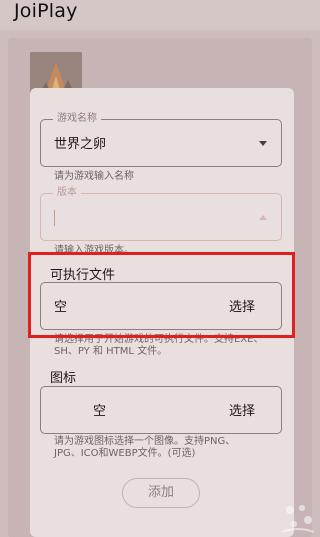 Image resolution: width=320 pixels, height=537 pixels. What do you see at coordinates (242, 305) in the screenshot?
I see `executable-select-button: 选择` at bounding box center [242, 305].